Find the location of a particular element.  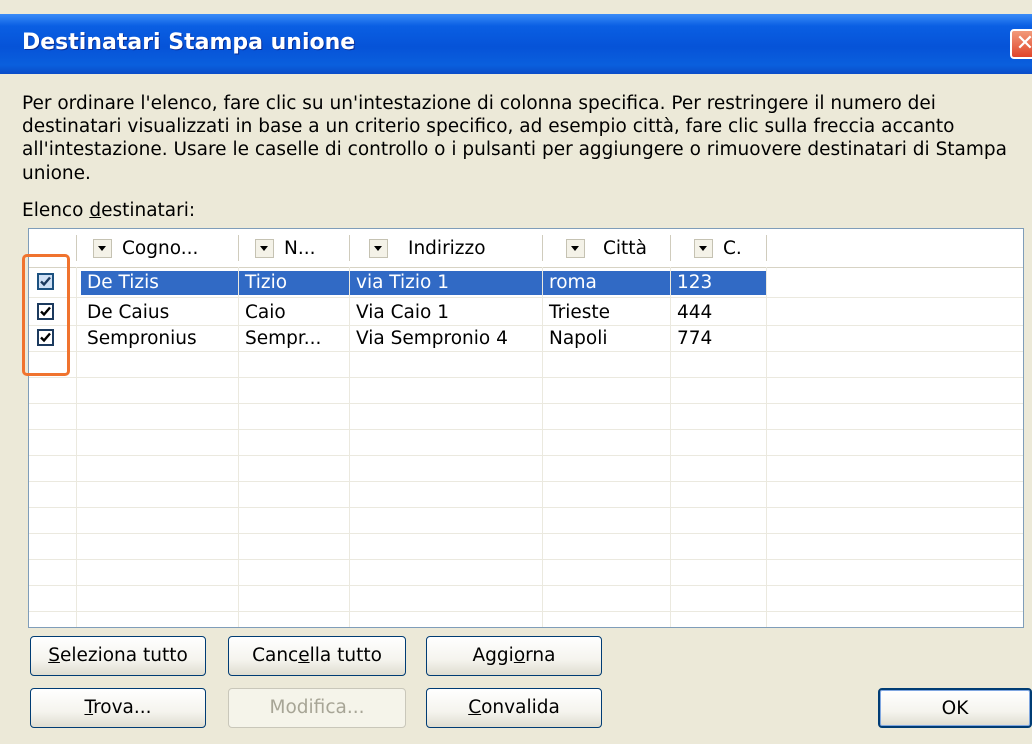

column-label: C. is located at coordinates (732, 248).